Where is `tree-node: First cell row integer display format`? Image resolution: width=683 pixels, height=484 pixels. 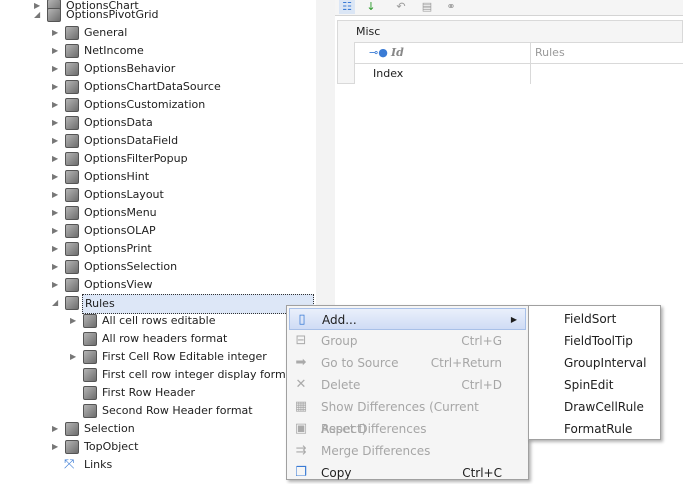 tree-node: First cell row integer display format is located at coordinates (158, 375).